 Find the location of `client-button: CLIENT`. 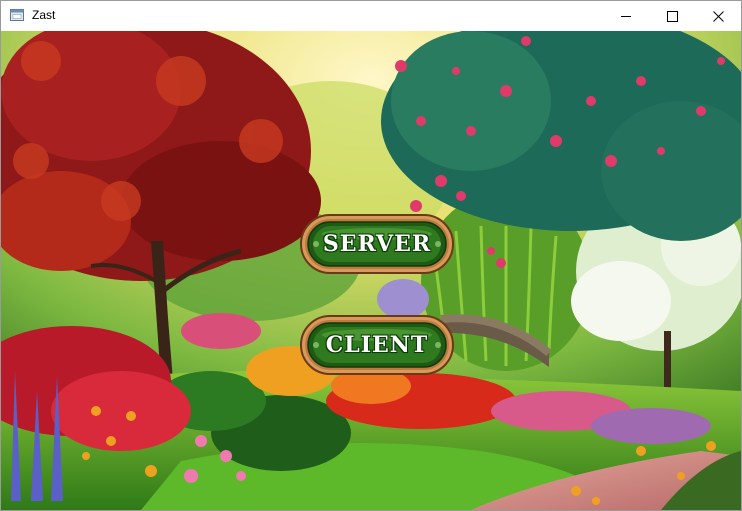

client-button: CLIENT is located at coordinates (377, 345).